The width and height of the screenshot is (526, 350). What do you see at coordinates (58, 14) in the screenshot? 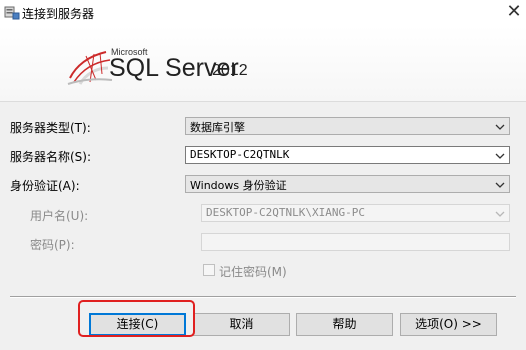
I see `window-title: 连接到服务器` at bounding box center [58, 14].